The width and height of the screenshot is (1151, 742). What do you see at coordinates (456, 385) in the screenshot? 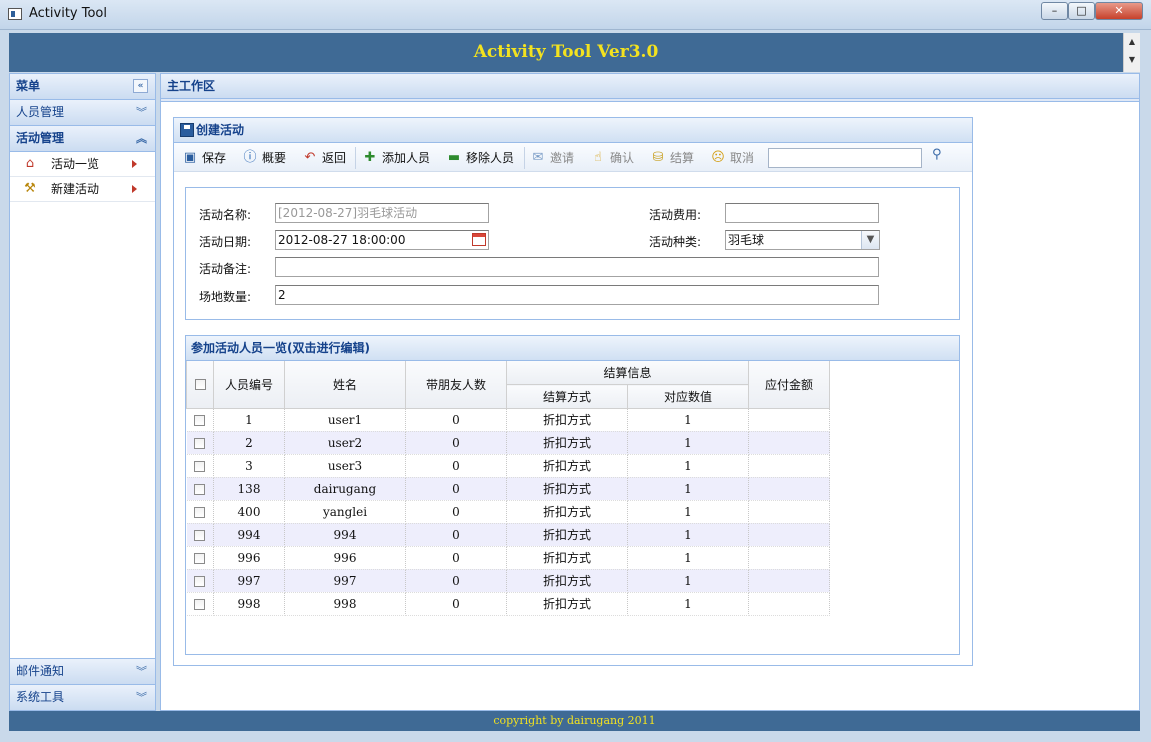
I see `column-header-friends: 带朋友人数` at bounding box center [456, 385].